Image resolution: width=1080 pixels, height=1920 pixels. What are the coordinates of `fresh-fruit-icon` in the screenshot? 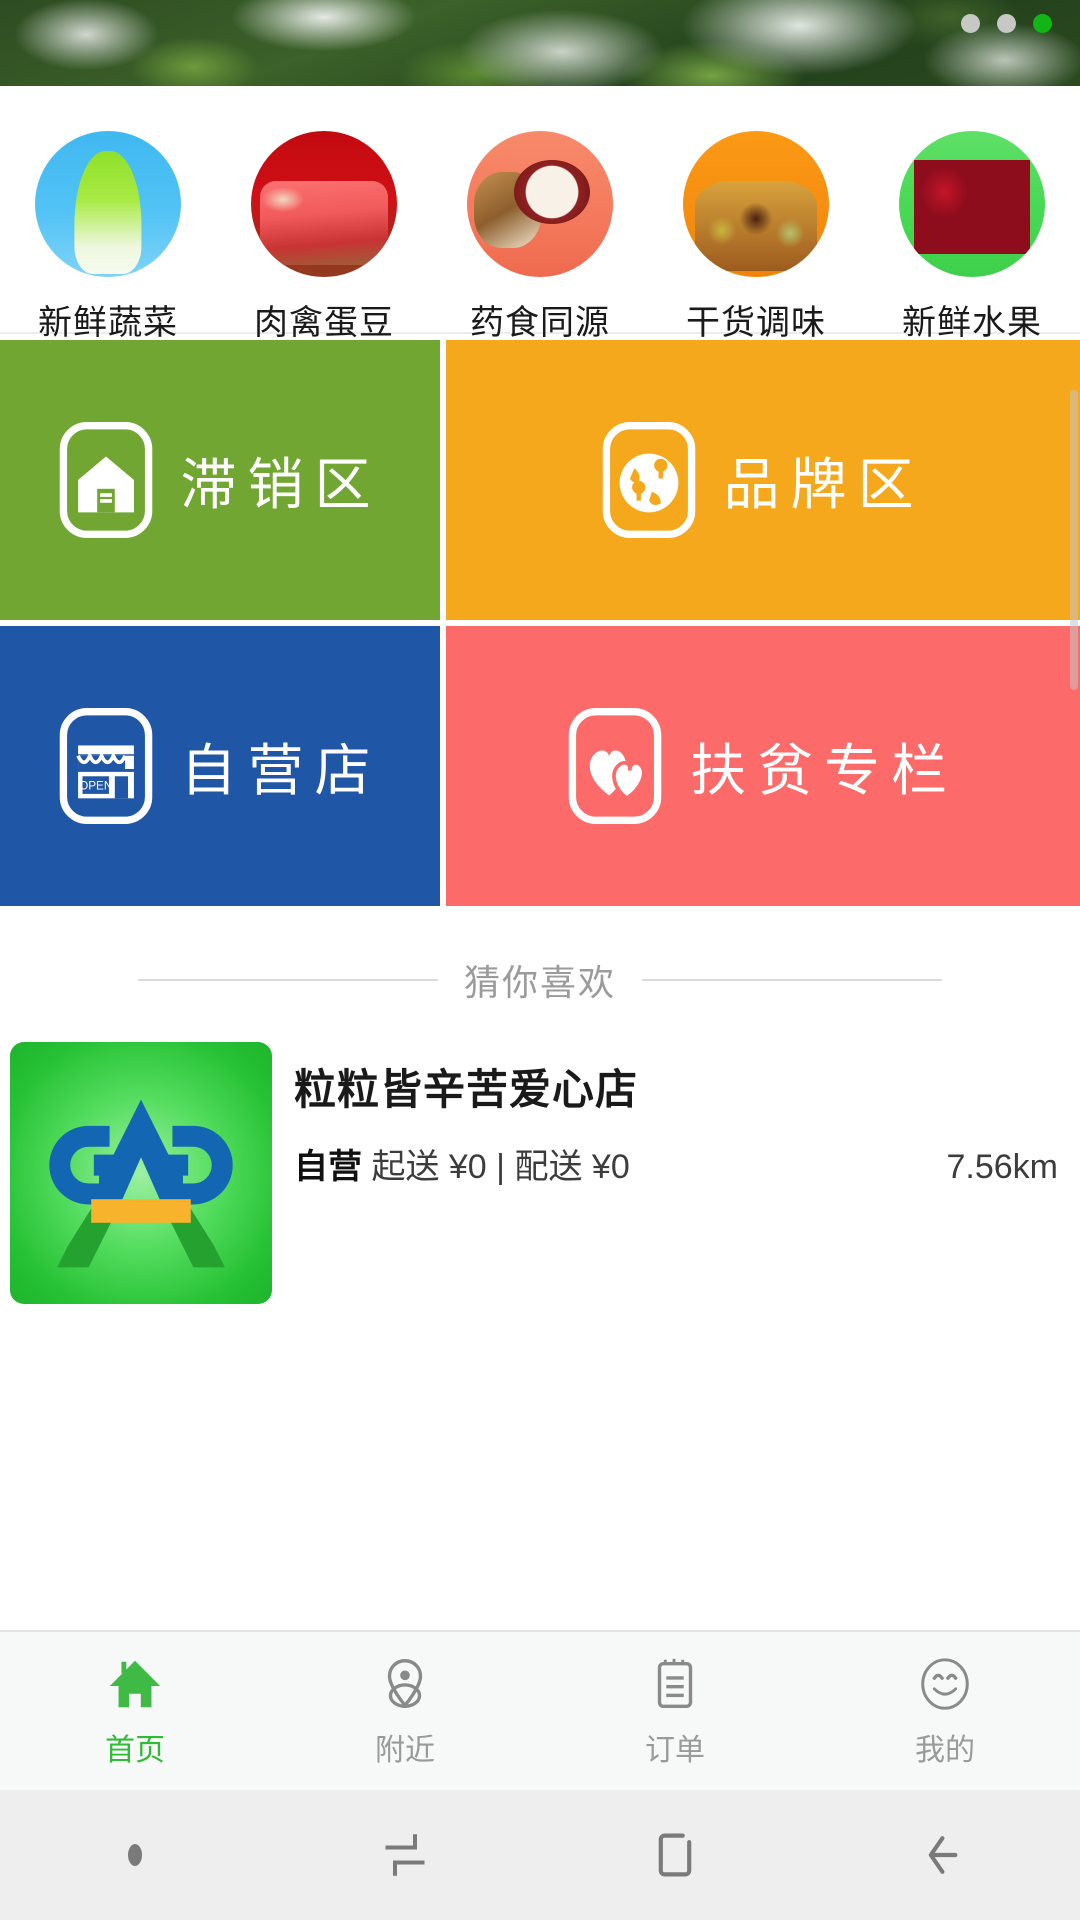 It's located at (972, 204).